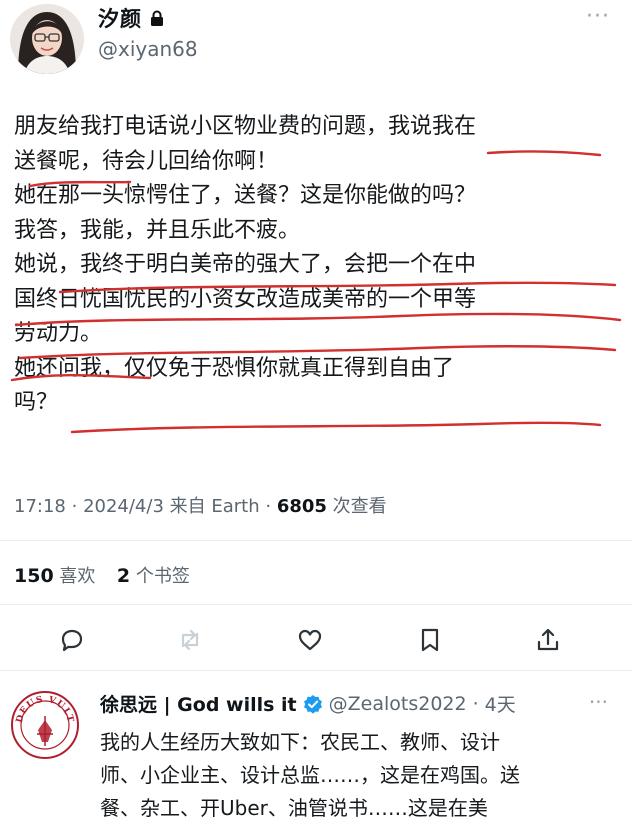  I want to click on tweet-source: 来自 Earth, so click(214, 506).